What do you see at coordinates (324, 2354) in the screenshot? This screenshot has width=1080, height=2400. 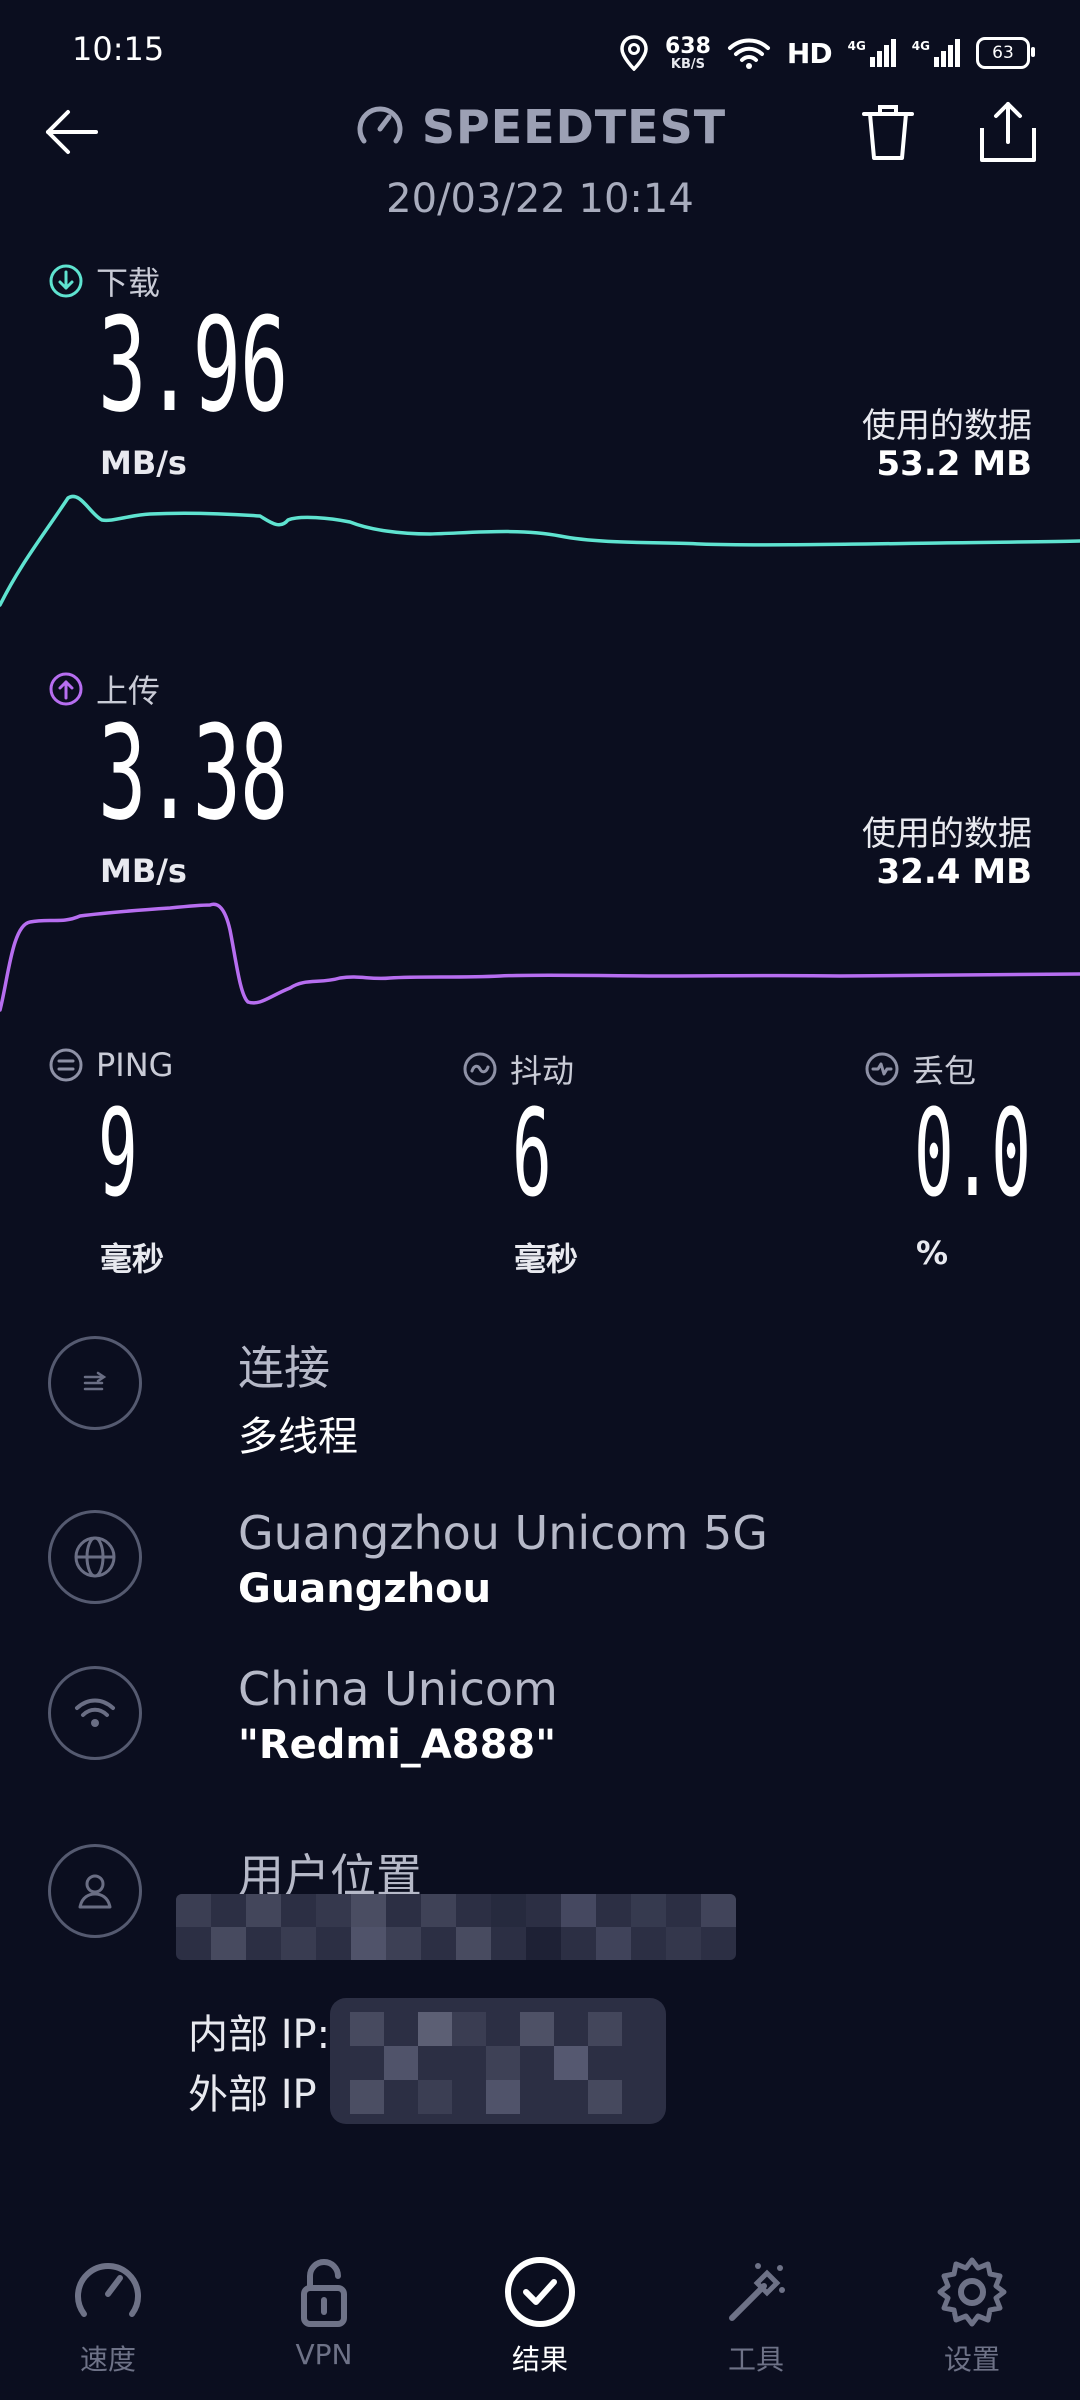 I see `nav-vpn-label: VPN` at bounding box center [324, 2354].